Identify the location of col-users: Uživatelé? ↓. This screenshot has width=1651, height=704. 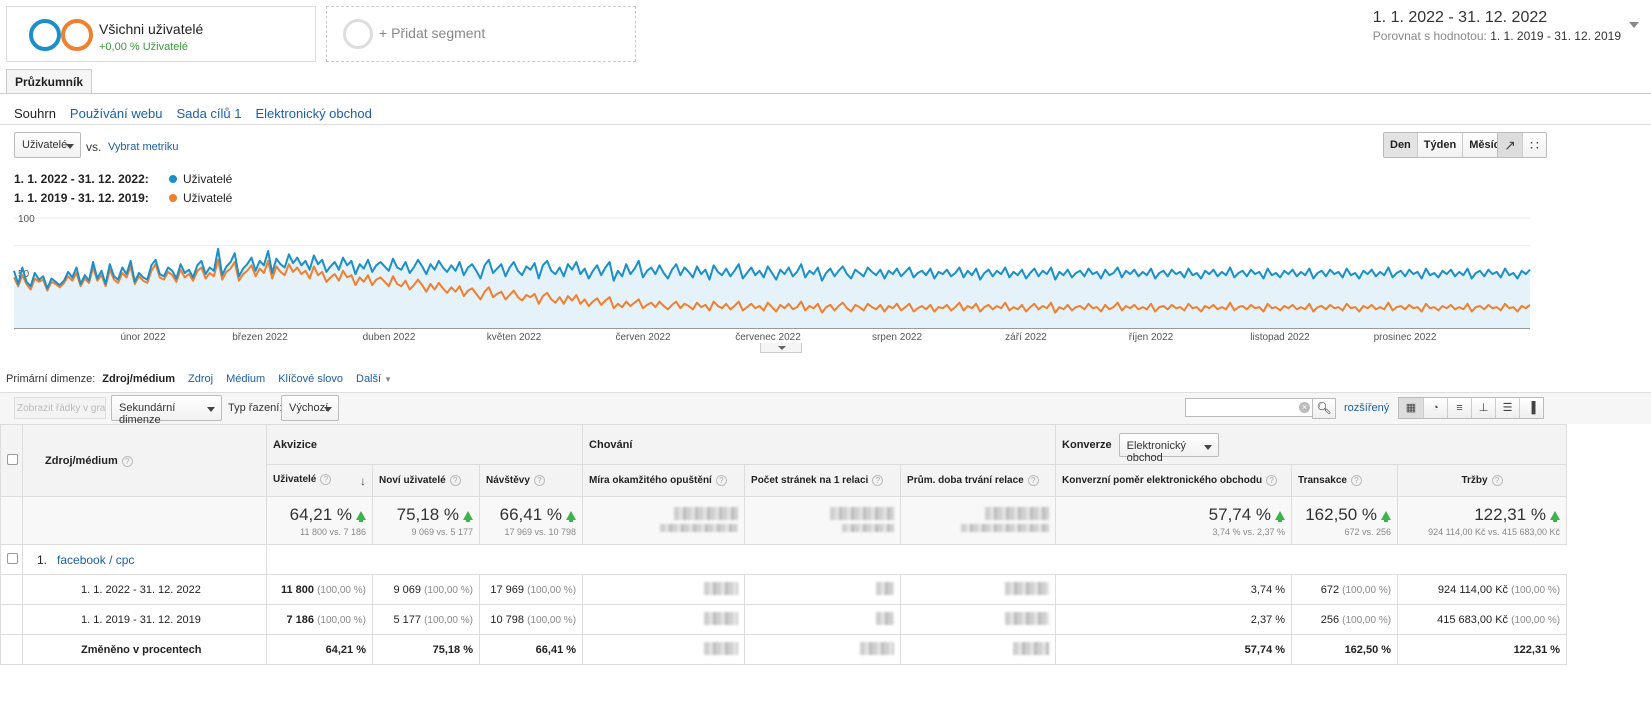
(319, 480).